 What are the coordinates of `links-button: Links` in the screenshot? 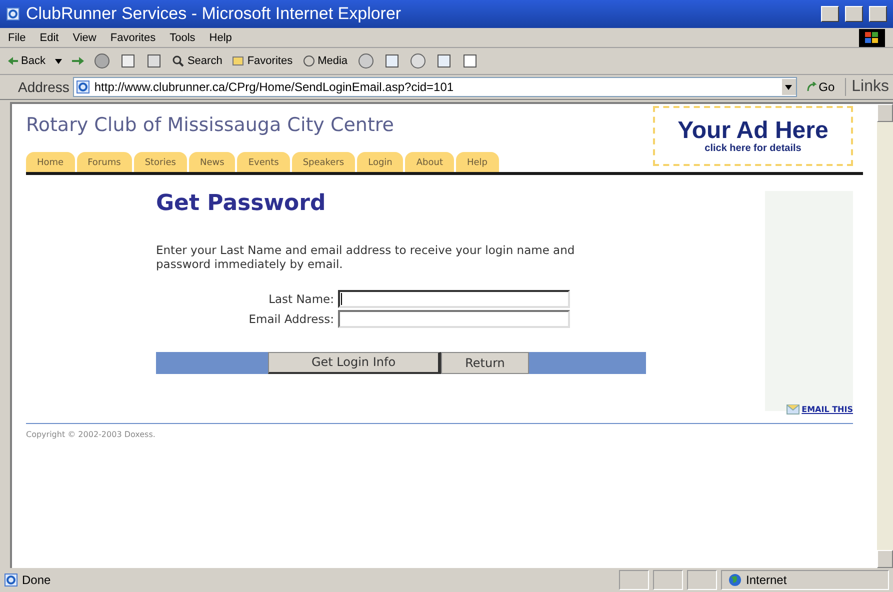 It's located at (866, 87).